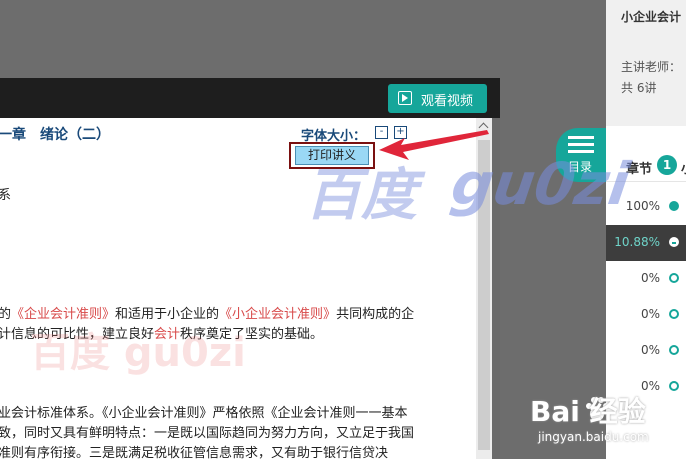  Describe the element at coordinates (204, 413) in the screenshot. I see `text-line: 业会计标准体系。《小企业会计准则》严格依照《企业会计准则一一基本` at that location.